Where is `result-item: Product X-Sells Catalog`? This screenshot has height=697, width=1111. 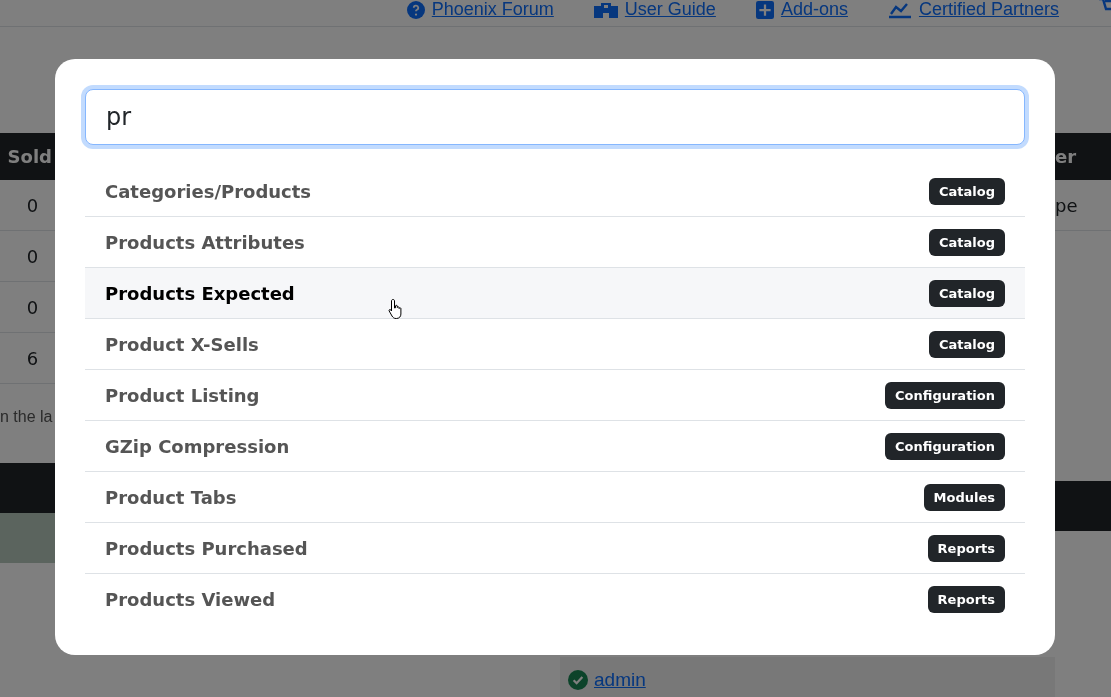 result-item: Product X-Sells Catalog is located at coordinates (555, 344).